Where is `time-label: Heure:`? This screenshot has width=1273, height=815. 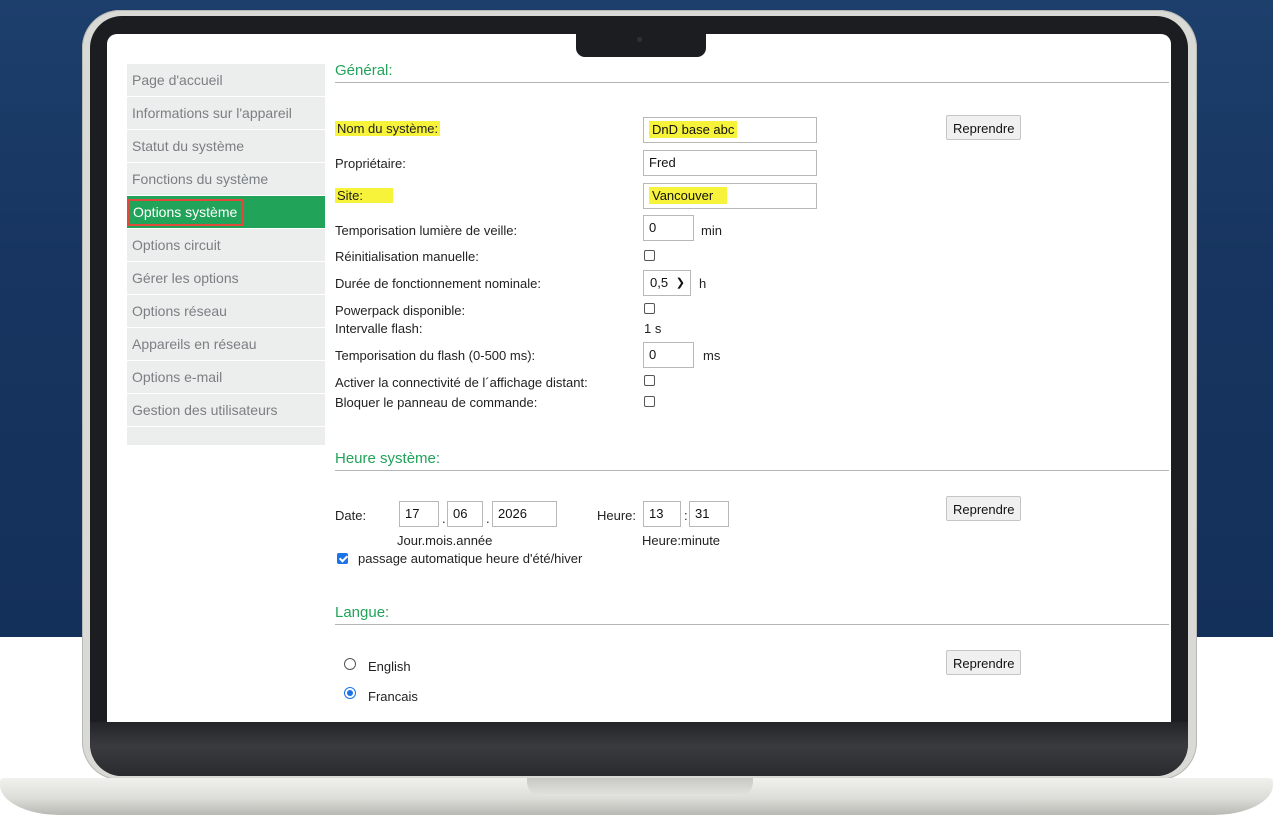 time-label: Heure: is located at coordinates (617, 515).